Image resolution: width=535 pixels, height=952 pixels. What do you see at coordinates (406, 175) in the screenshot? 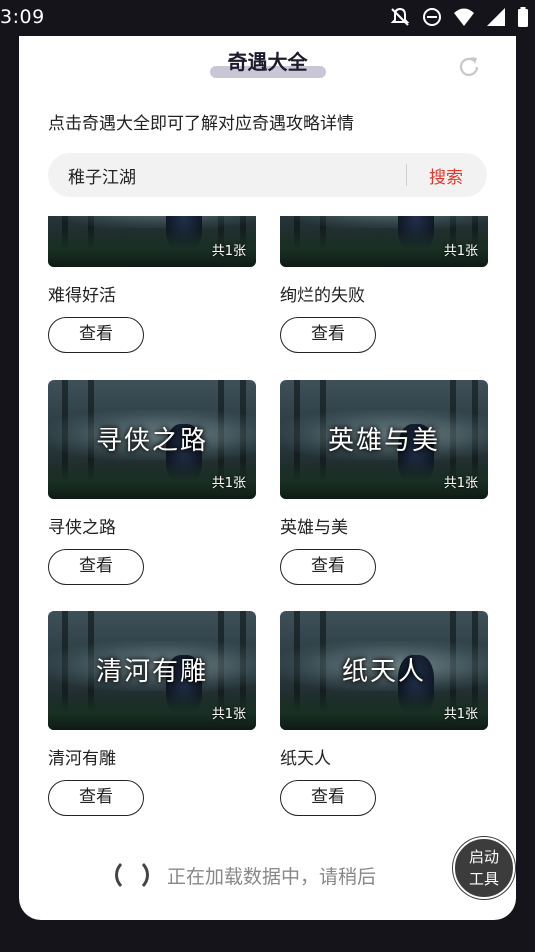
I see `search-divider` at bounding box center [406, 175].